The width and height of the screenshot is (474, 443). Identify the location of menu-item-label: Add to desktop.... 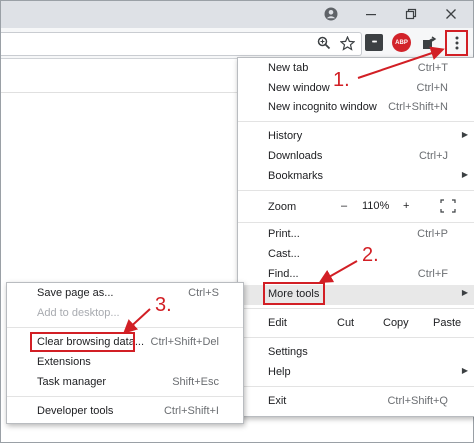
(78, 313).